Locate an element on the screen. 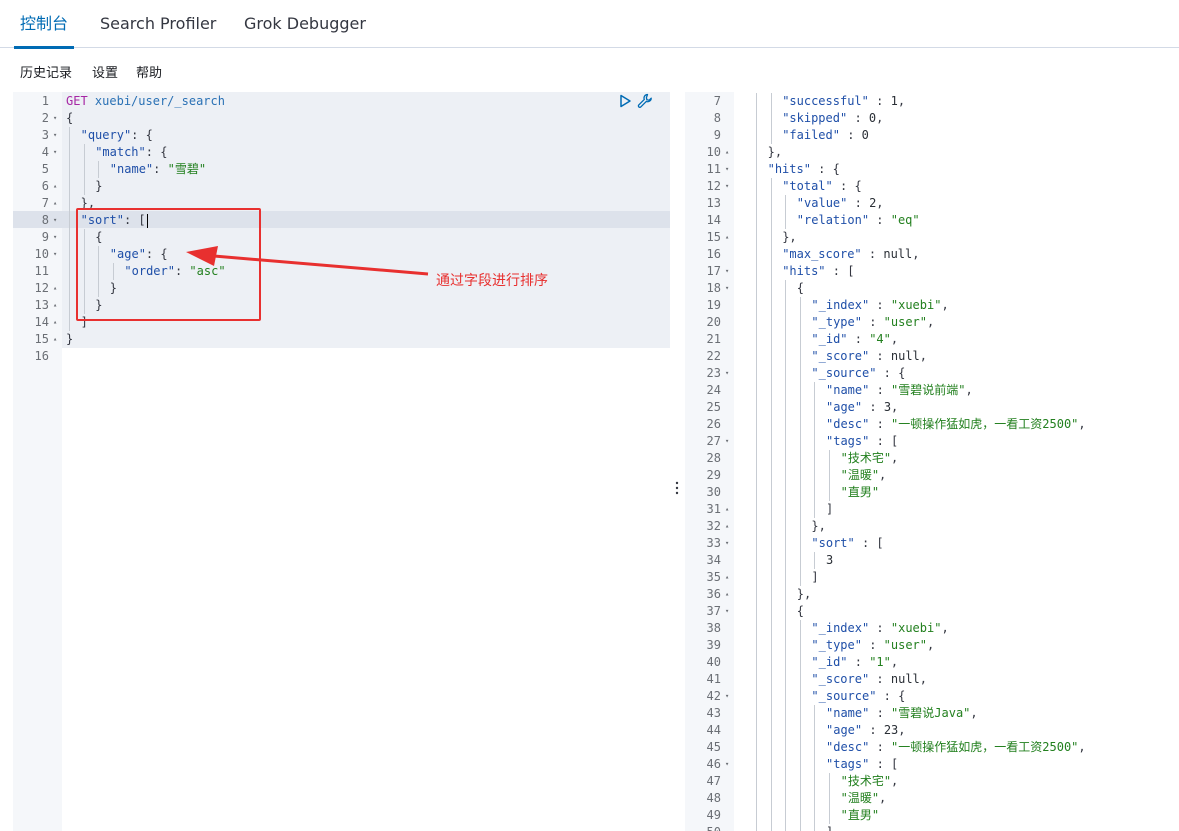 The image size is (1179, 831). menu-settings: 设置 is located at coordinates (105, 74).